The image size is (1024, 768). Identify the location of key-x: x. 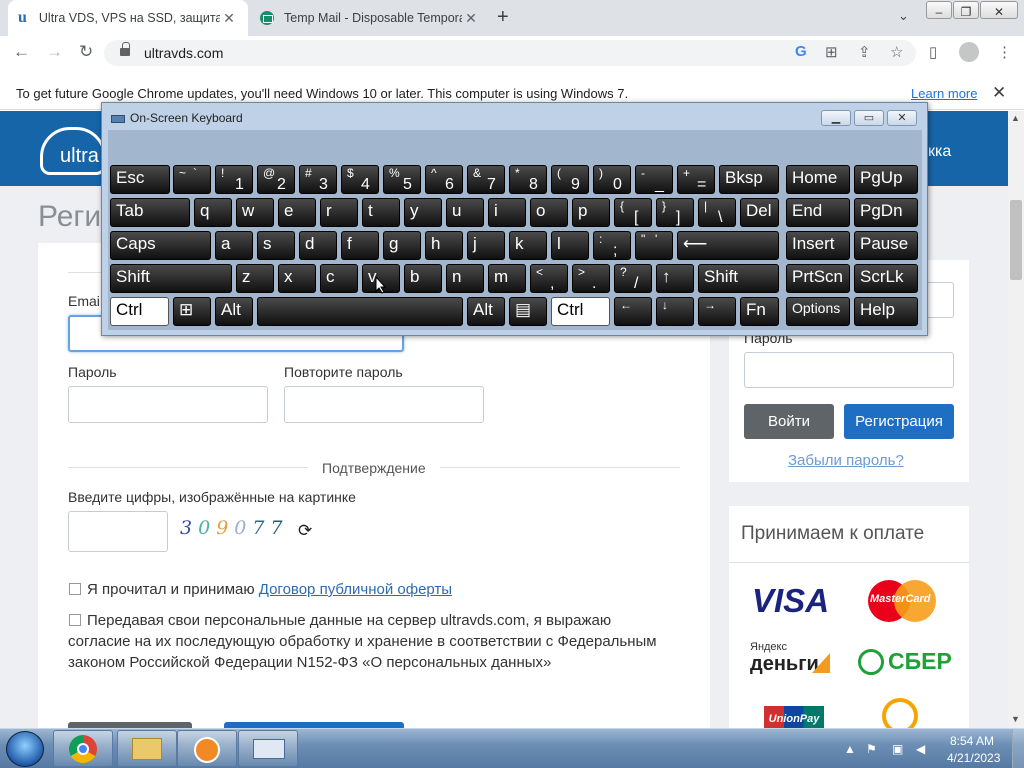
(297, 278).